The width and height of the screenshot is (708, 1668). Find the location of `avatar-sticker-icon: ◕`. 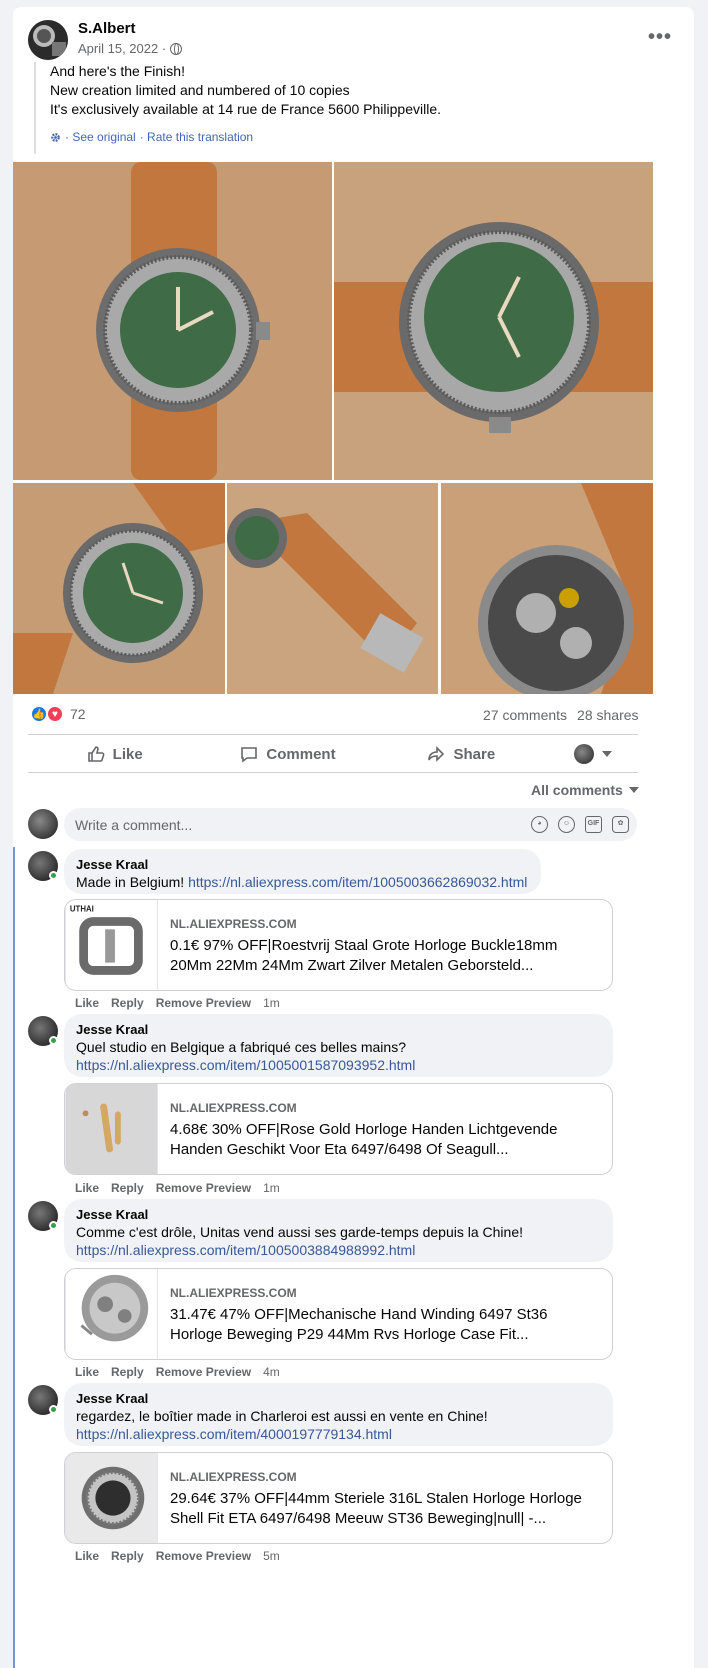

avatar-sticker-icon: ◕ is located at coordinates (539, 824).